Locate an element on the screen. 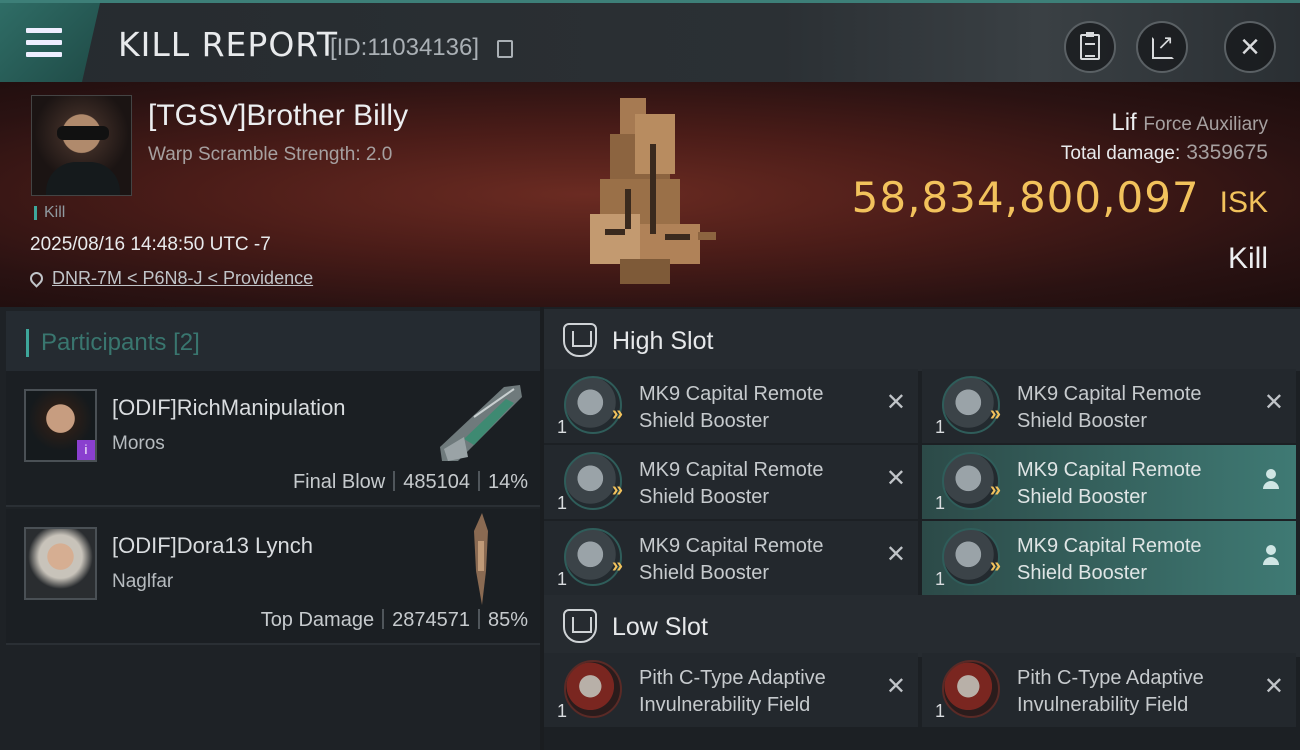 The image size is (1300, 750). close-icon: × is located at coordinates (1250, 47).